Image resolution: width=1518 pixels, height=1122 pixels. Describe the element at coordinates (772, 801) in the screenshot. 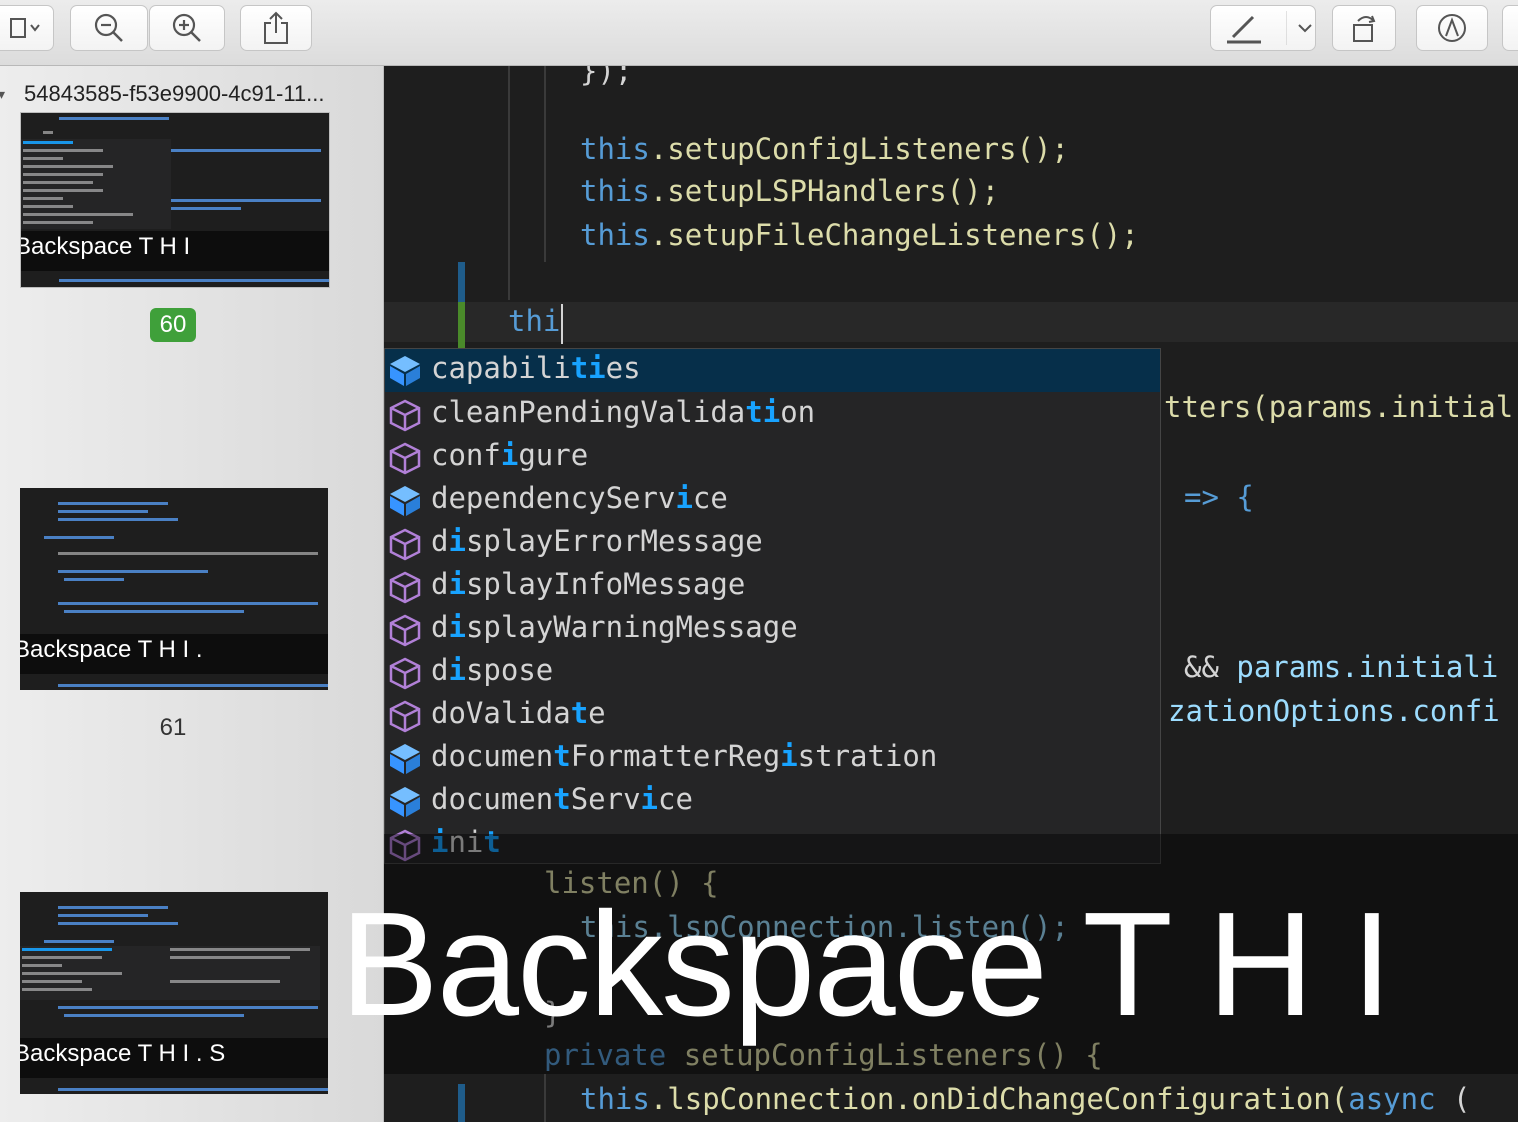

I see `suggestion-item: documentService` at that location.